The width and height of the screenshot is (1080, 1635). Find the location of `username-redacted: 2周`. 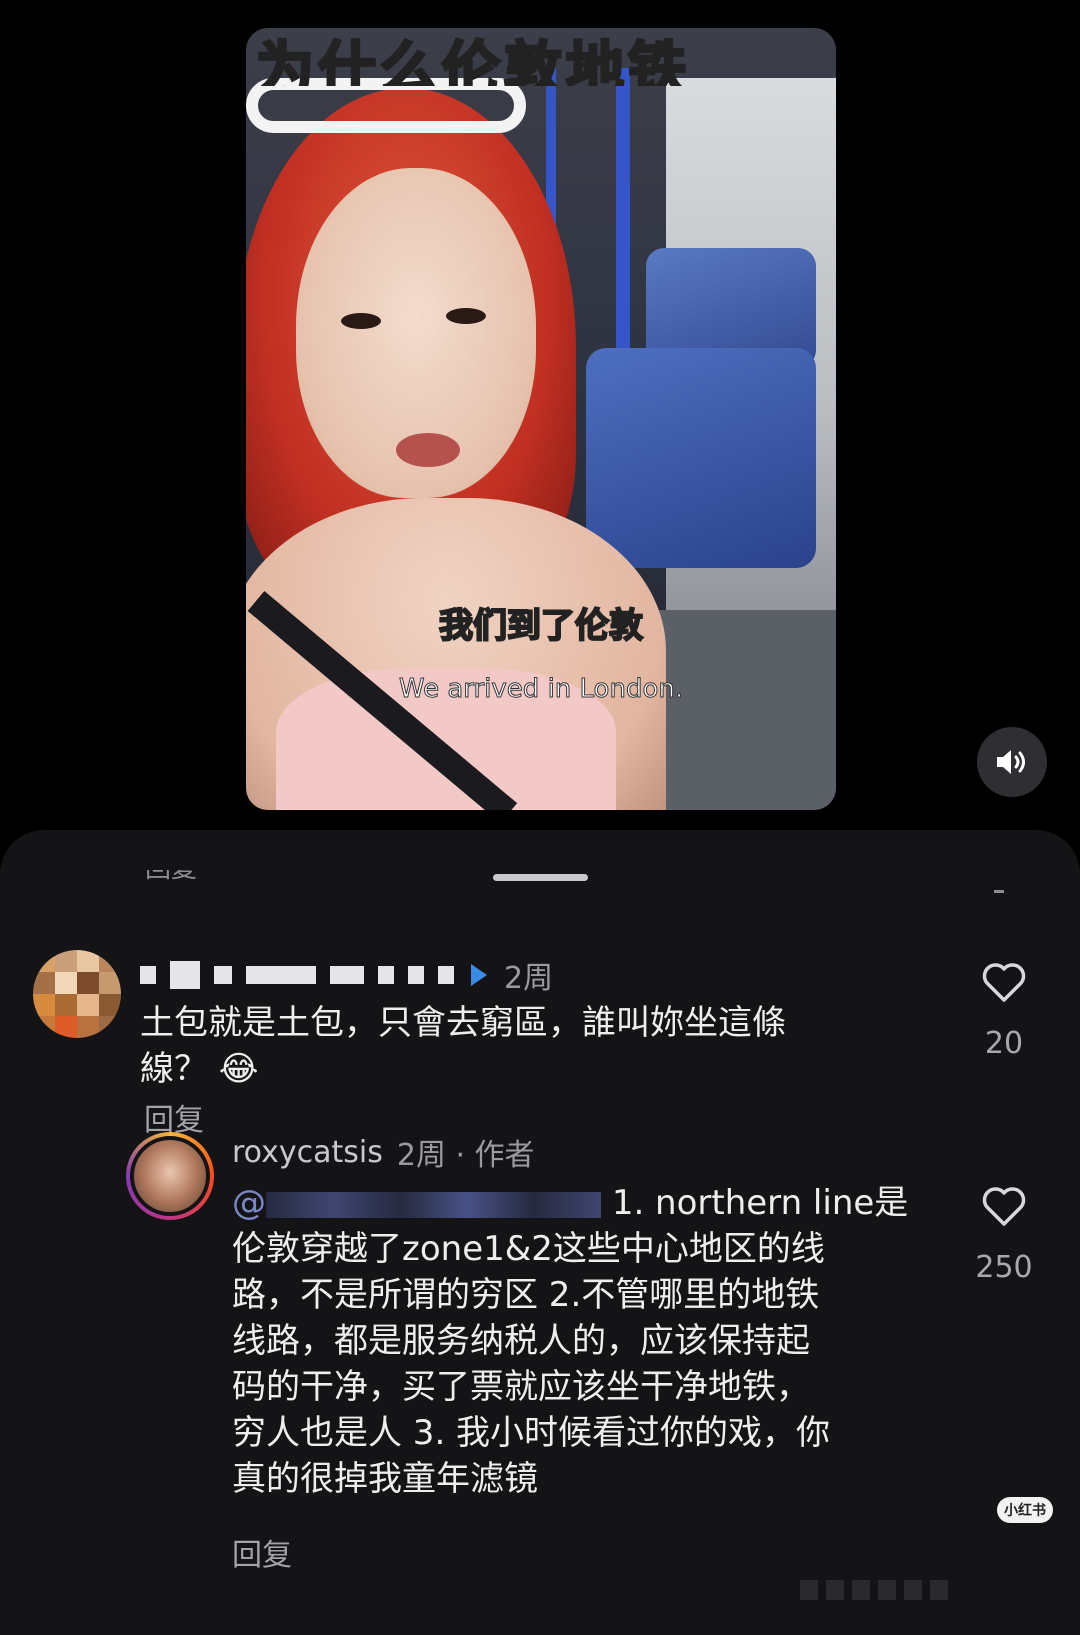

username-redacted: 2周 is located at coordinates (347, 975).